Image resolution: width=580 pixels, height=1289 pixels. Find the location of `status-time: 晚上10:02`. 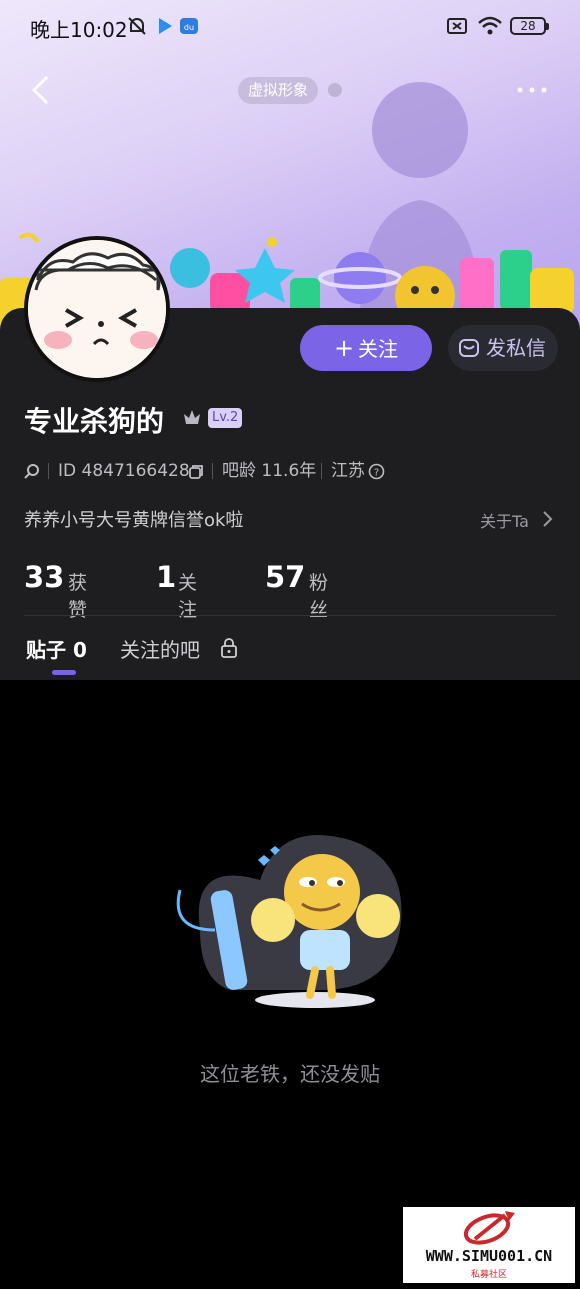

status-time: 晚上10:02 is located at coordinates (79, 30).